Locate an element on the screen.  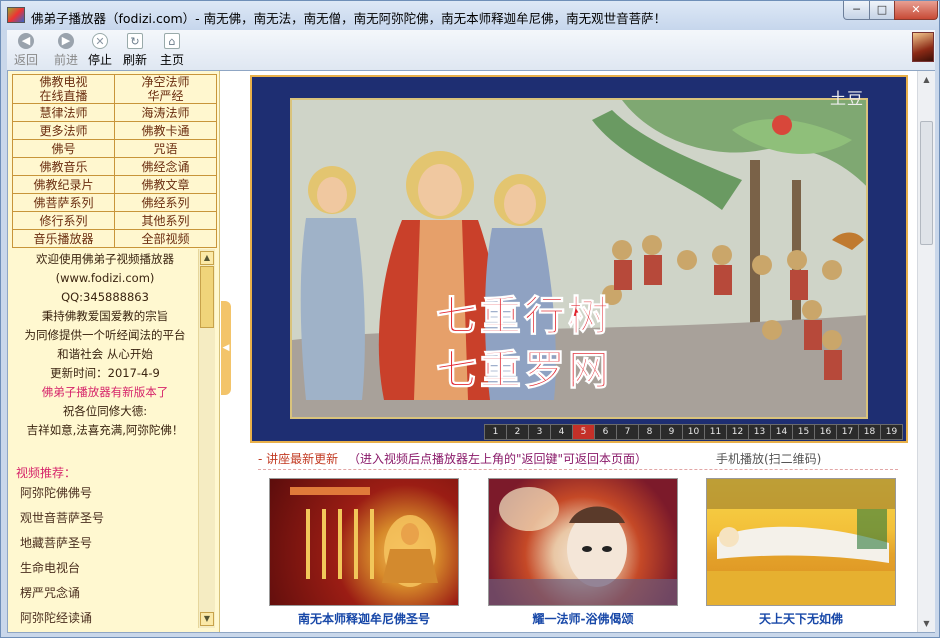
new-version-link: 佛弟子播放器有新版本了 is located at coordinates (105, 392).